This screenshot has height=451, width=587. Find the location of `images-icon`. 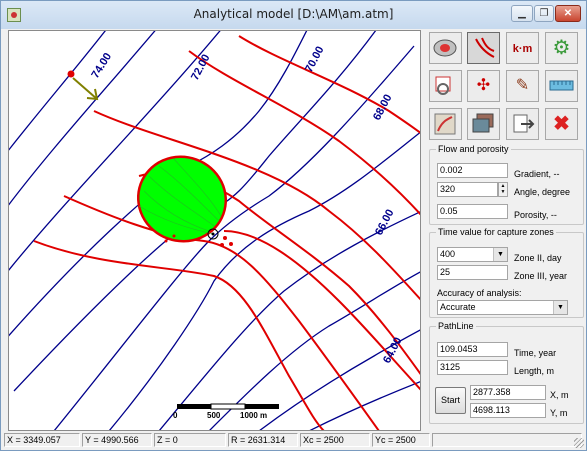

images-icon is located at coordinates (483, 124).